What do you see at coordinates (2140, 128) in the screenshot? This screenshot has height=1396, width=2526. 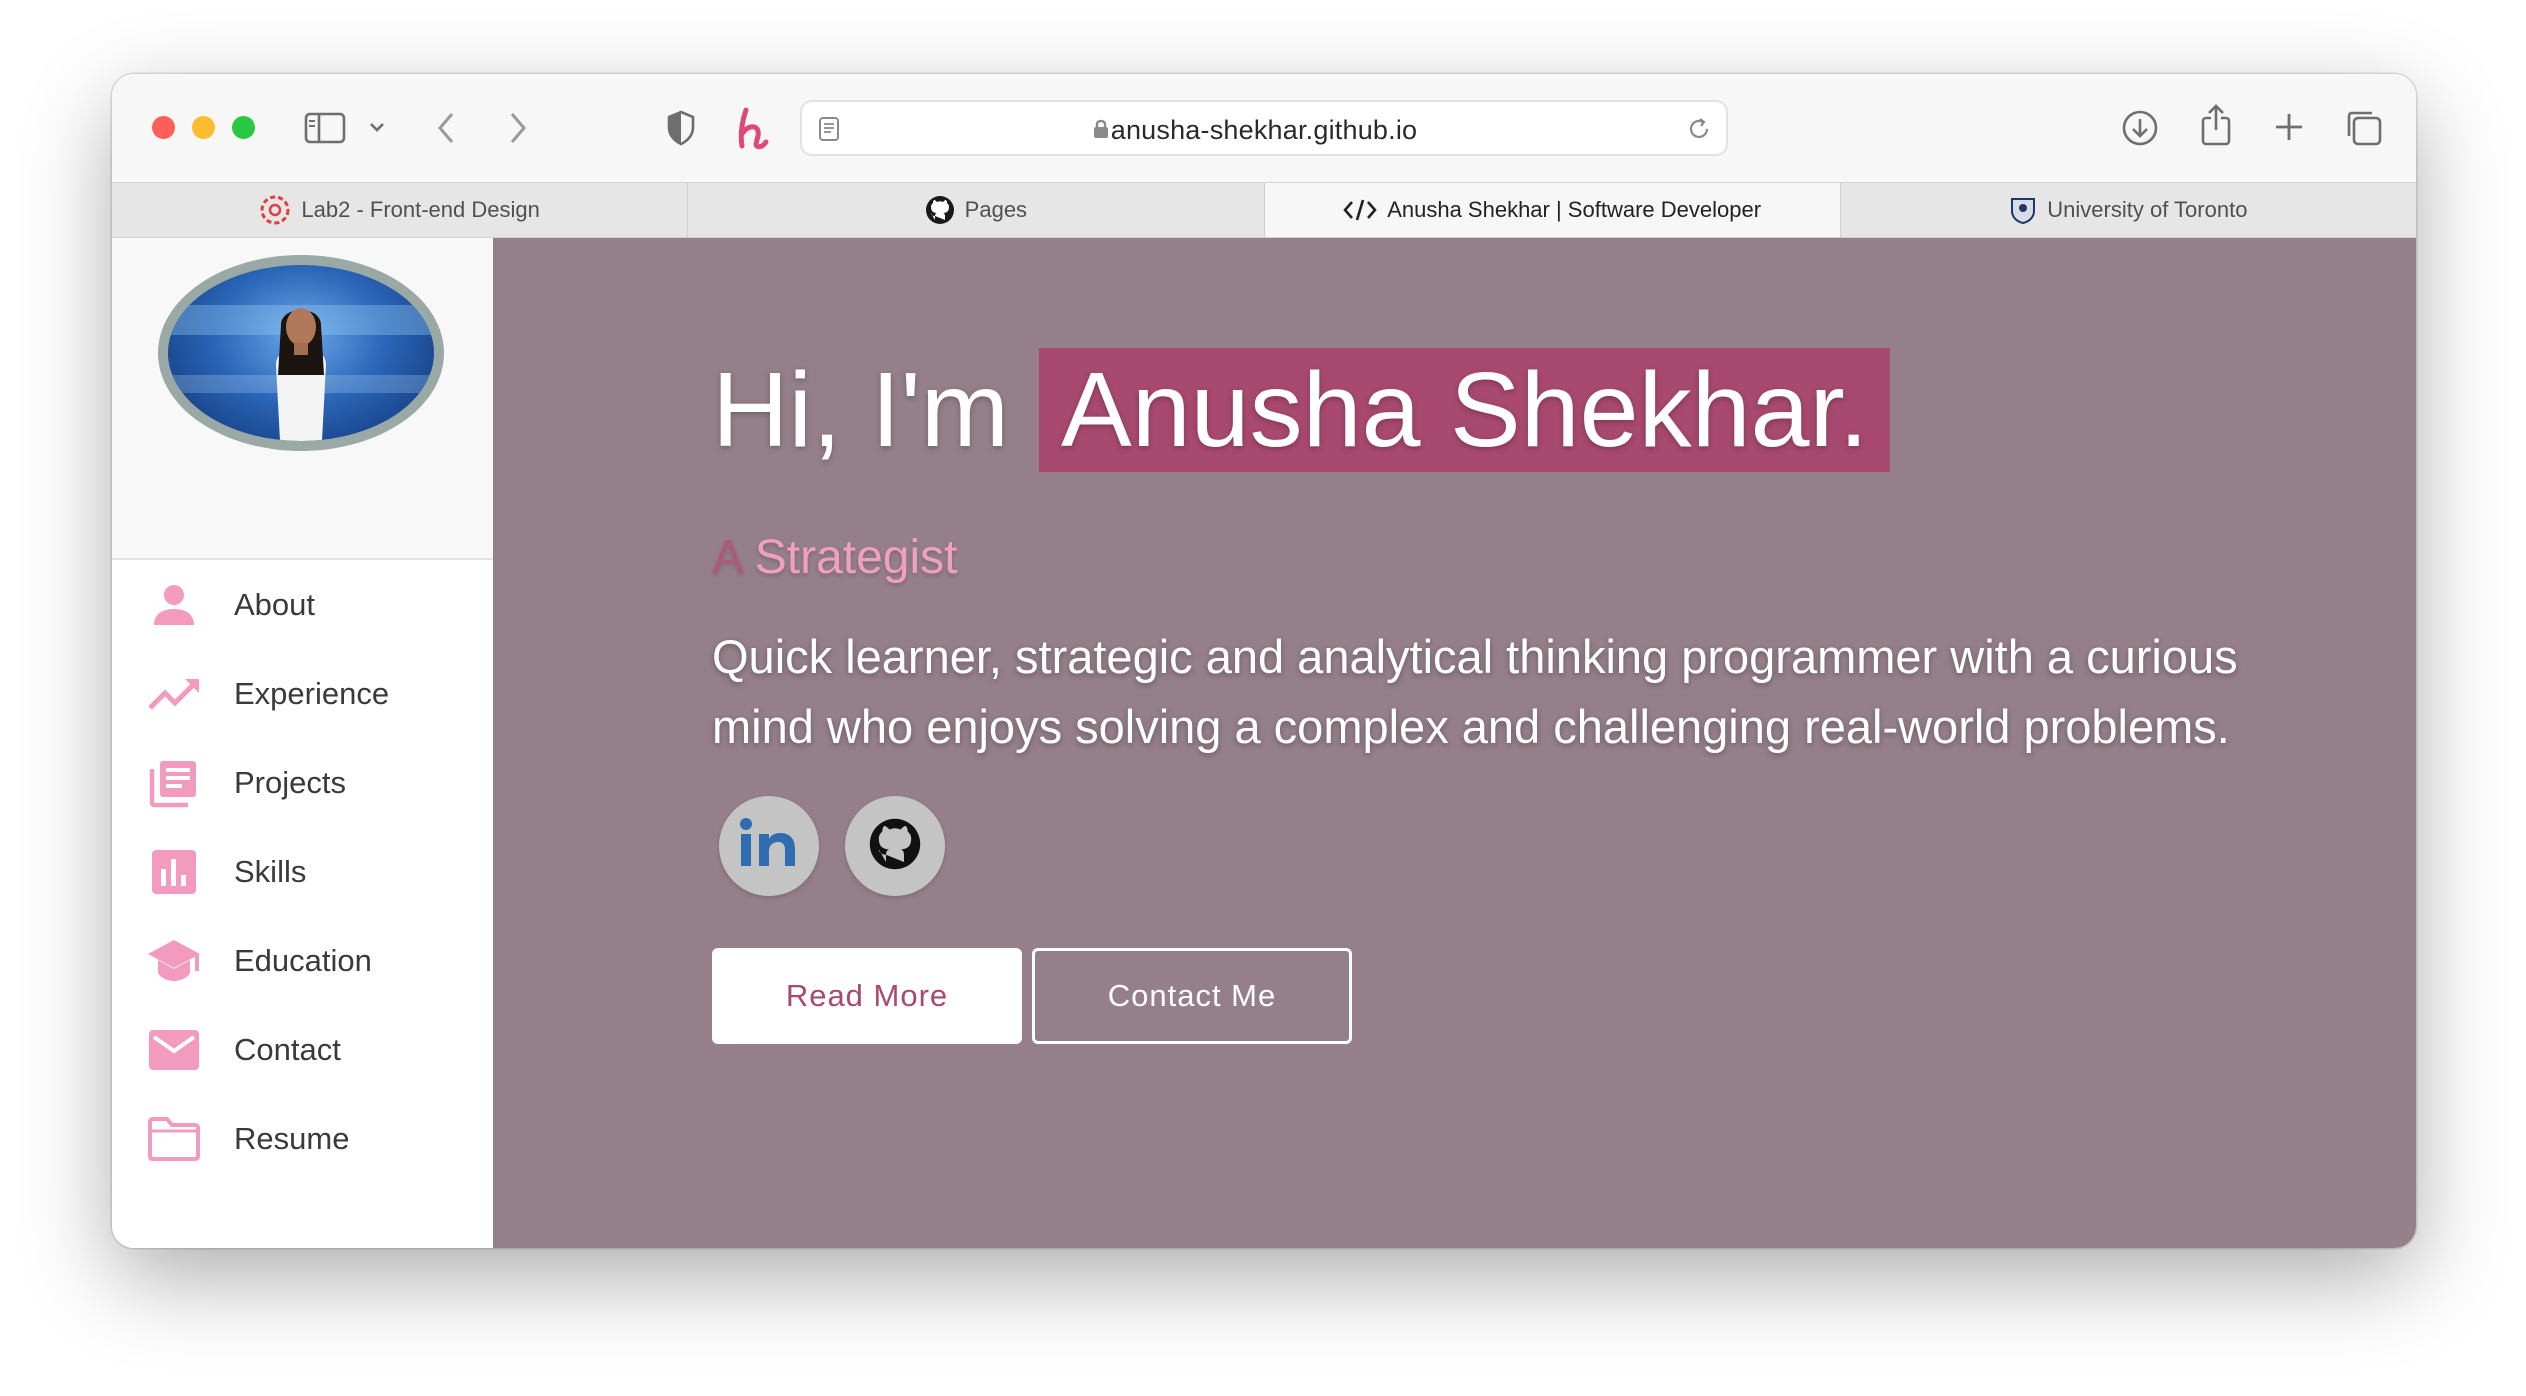 I see `download-icon` at bounding box center [2140, 128].